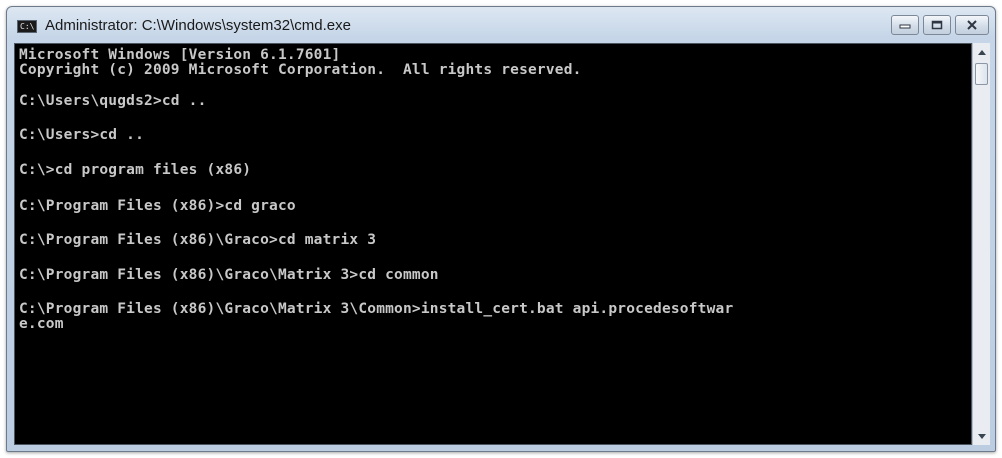 This screenshot has width=1002, height=458. What do you see at coordinates (27, 26) in the screenshot?
I see `cmd-icon: C:\` at bounding box center [27, 26].